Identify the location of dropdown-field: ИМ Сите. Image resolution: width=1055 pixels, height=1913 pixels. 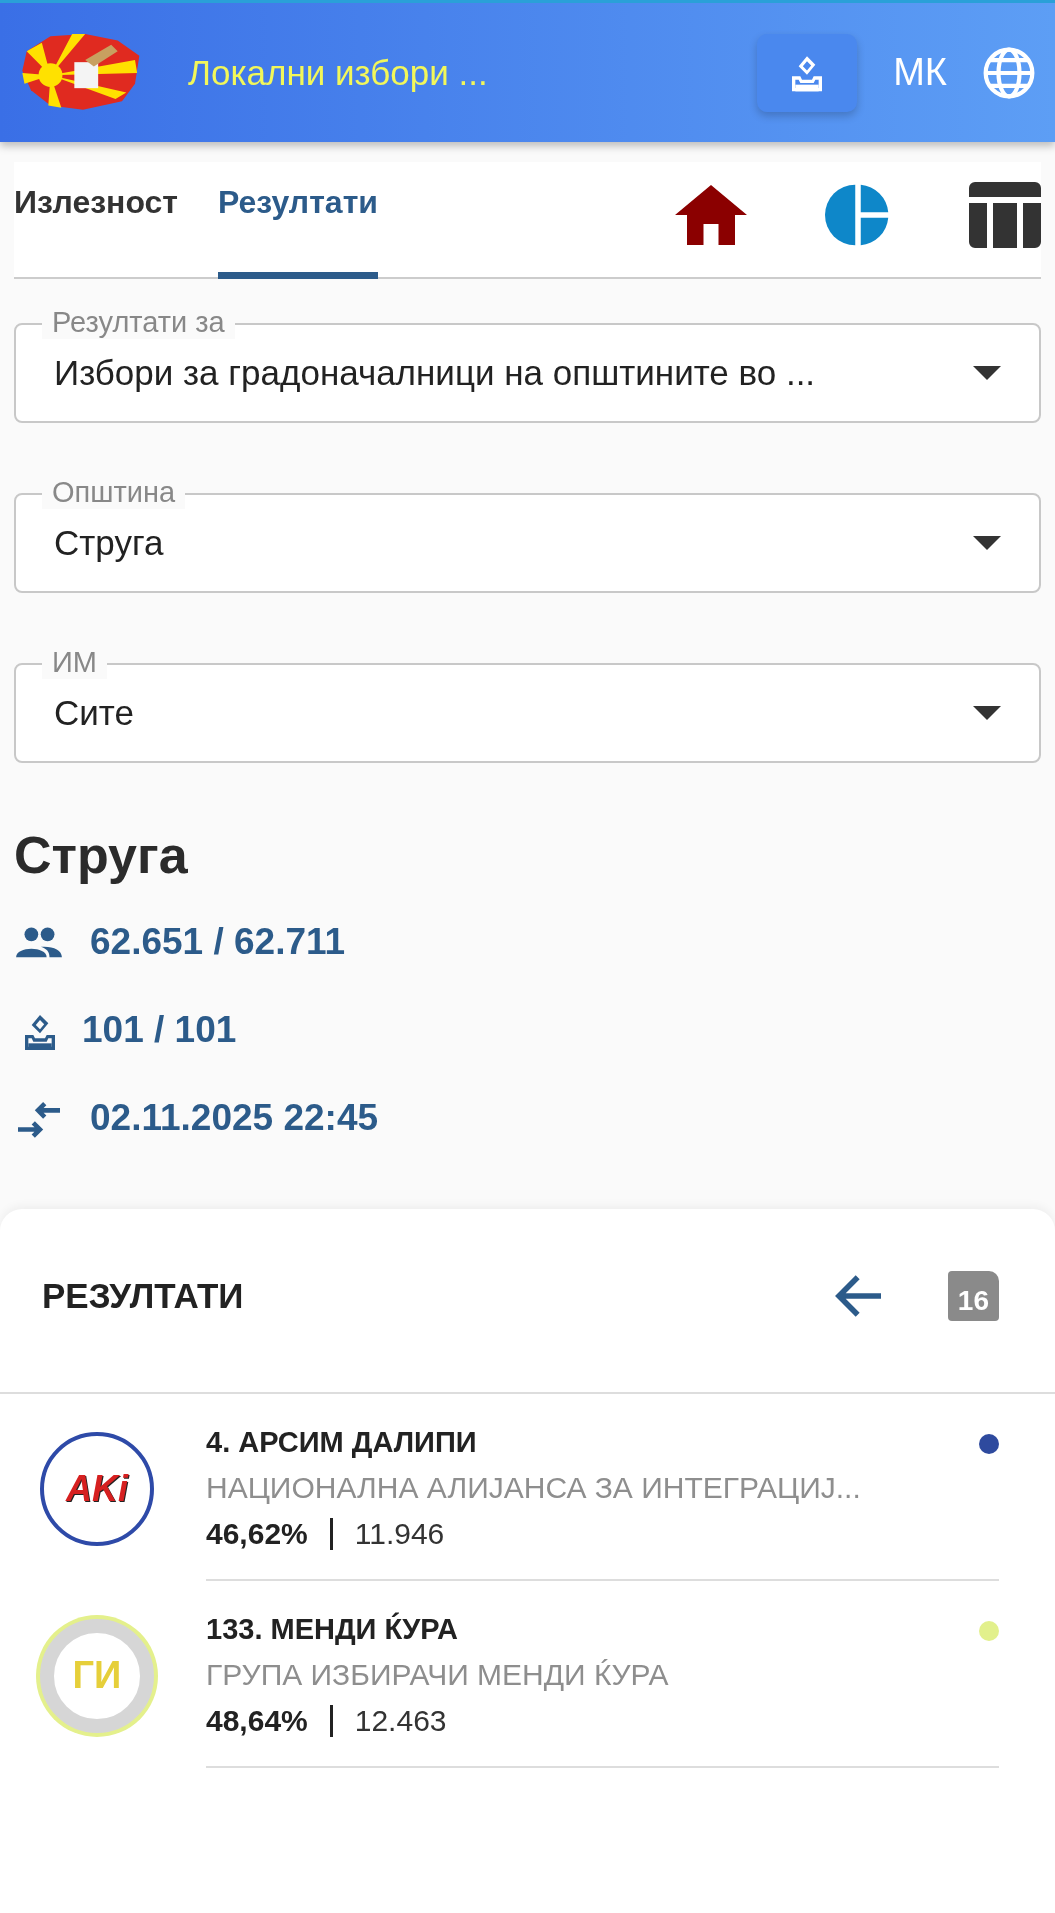
(527, 704).